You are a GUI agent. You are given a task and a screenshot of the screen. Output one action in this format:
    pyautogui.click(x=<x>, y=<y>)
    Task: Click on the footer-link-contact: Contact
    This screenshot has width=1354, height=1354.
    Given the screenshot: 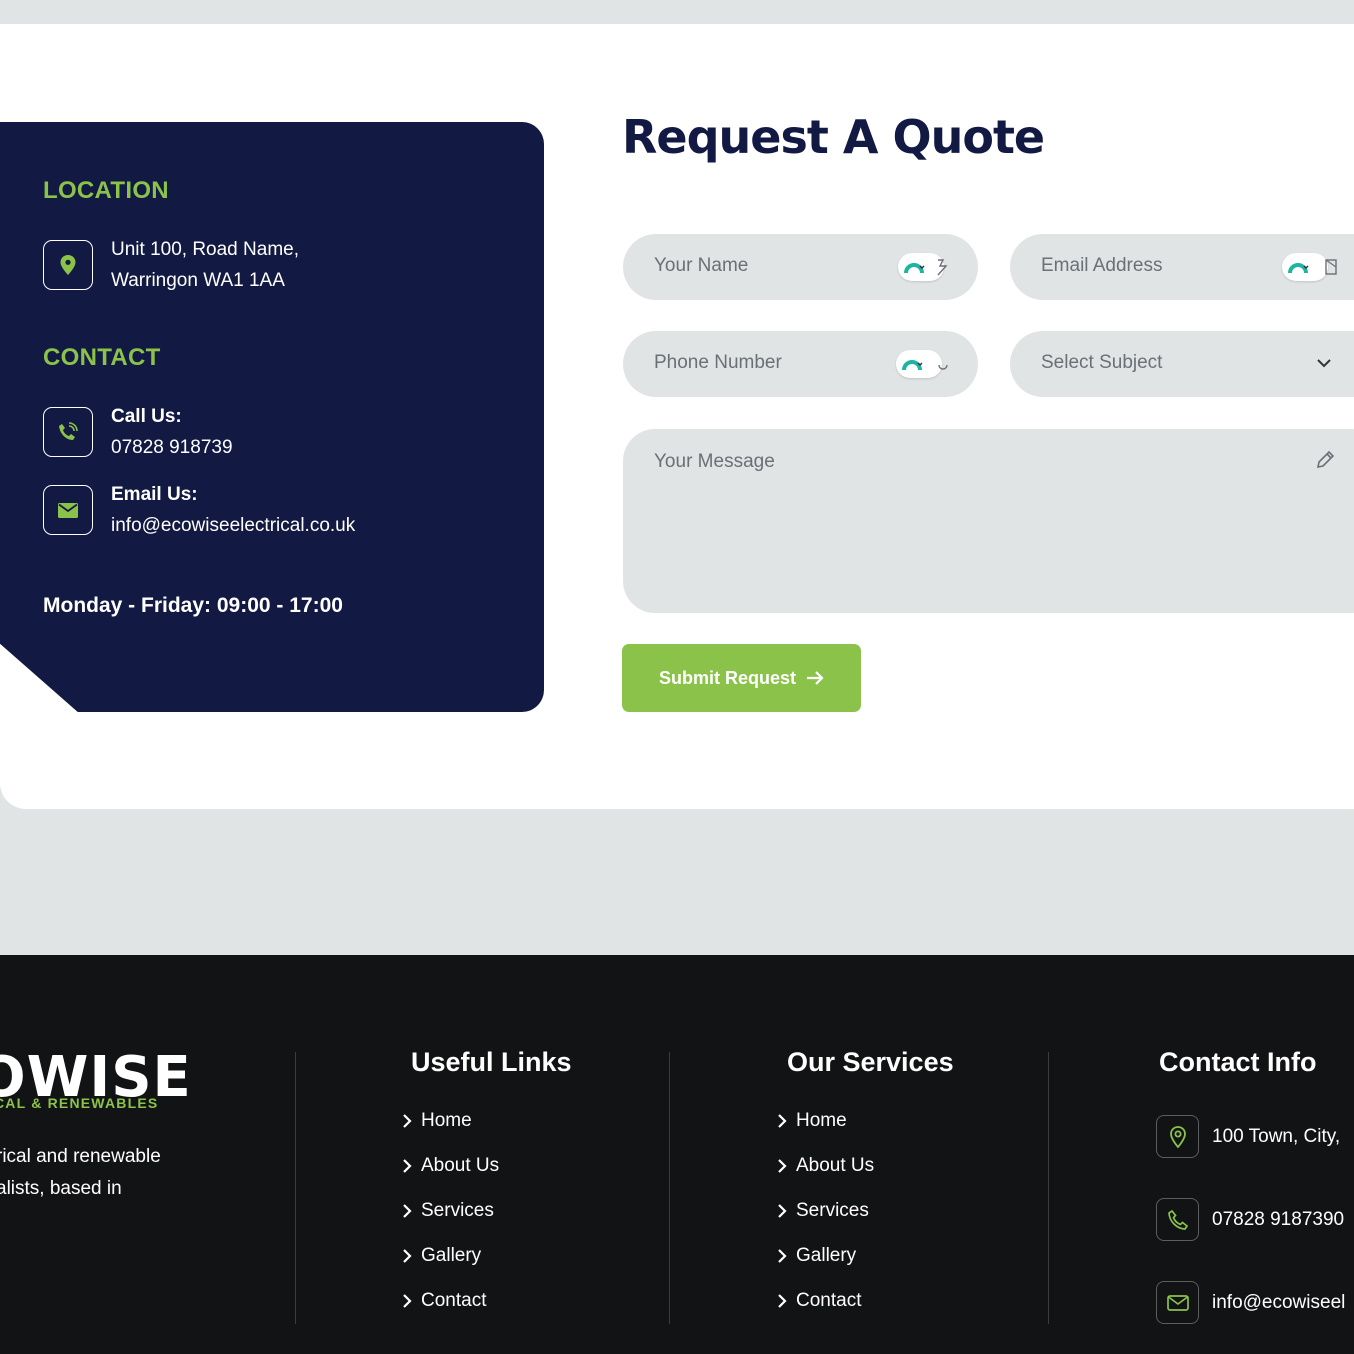 What is the action you would take?
    pyautogui.click(x=444, y=1301)
    